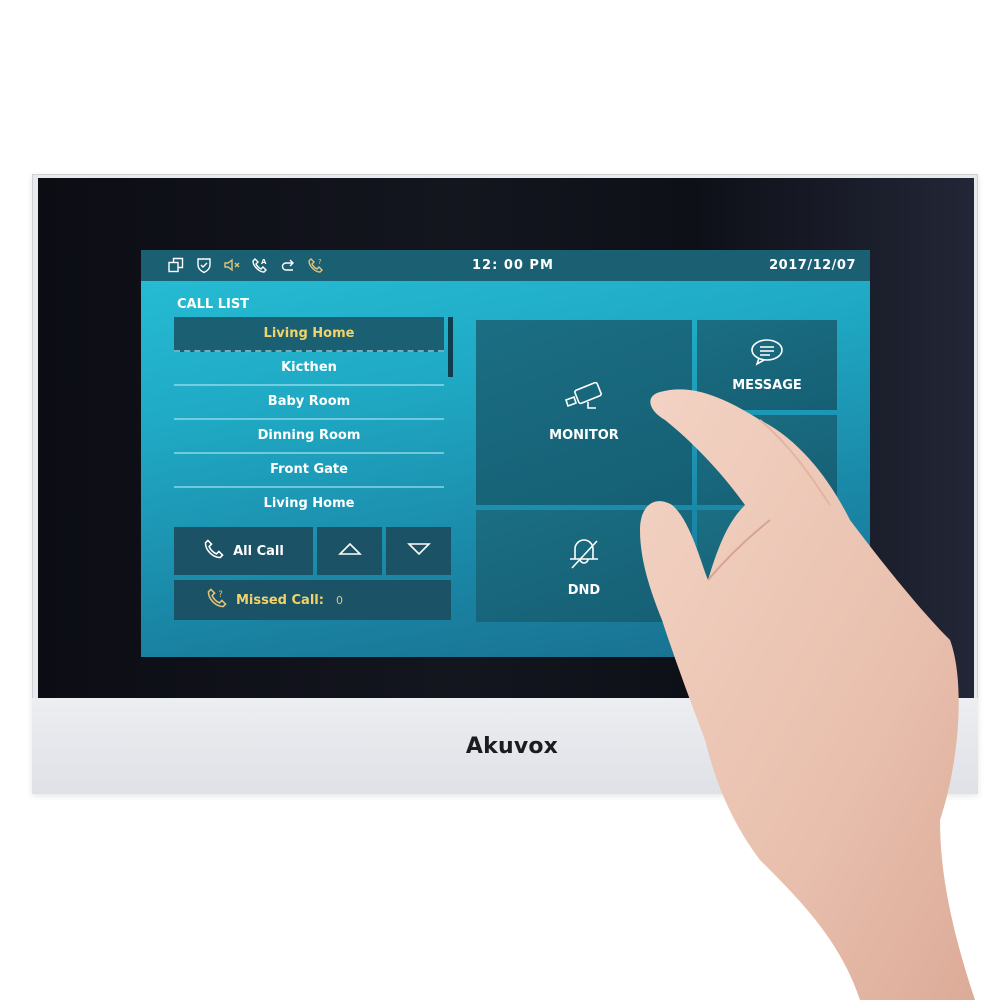 Image resolution: width=1000 pixels, height=1000 pixels. I want to click on list-scrollbar, so click(450, 347).